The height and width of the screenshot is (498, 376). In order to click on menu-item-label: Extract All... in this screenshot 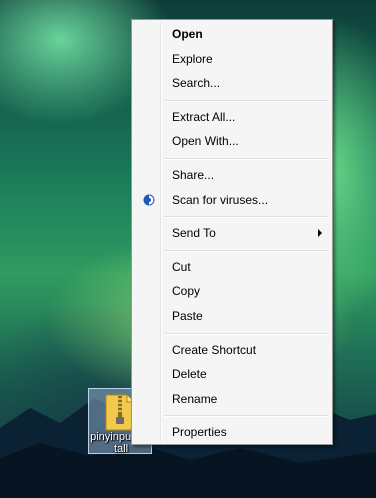, I will do `click(204, 116)`.